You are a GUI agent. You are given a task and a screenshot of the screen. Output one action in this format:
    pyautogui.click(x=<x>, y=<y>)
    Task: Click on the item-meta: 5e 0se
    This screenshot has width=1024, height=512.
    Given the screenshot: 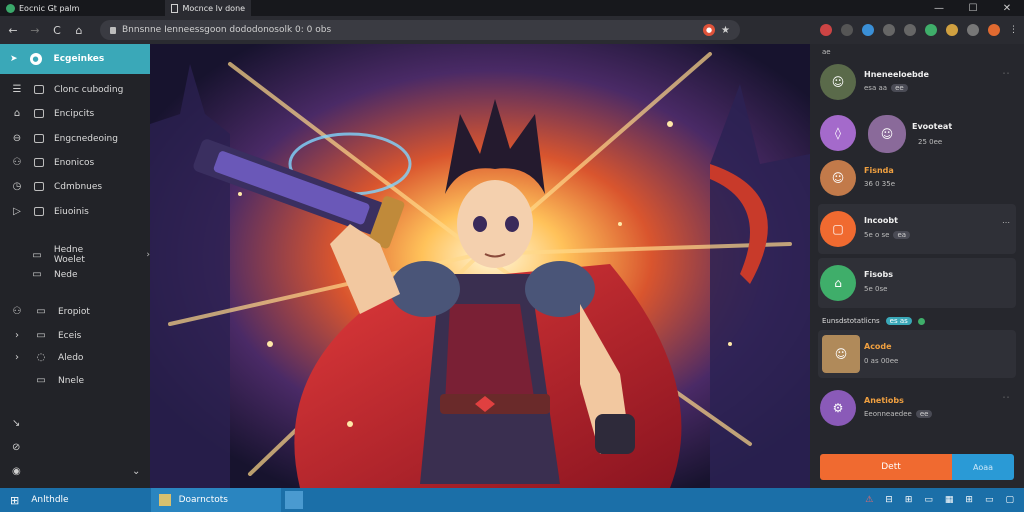 What is the action you would take?
    pyautogui.click(x=876, y=289)
    